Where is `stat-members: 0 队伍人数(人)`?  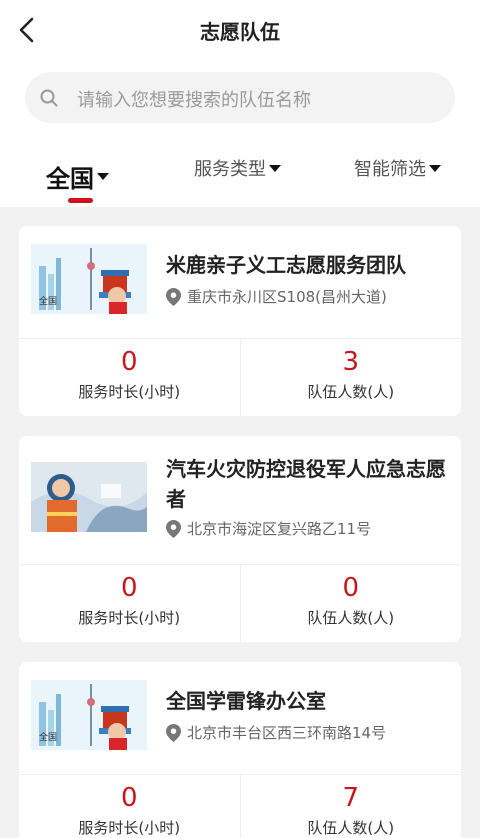
stat-members: 0 队伍人数(人) is located at coordinates (350, 603).